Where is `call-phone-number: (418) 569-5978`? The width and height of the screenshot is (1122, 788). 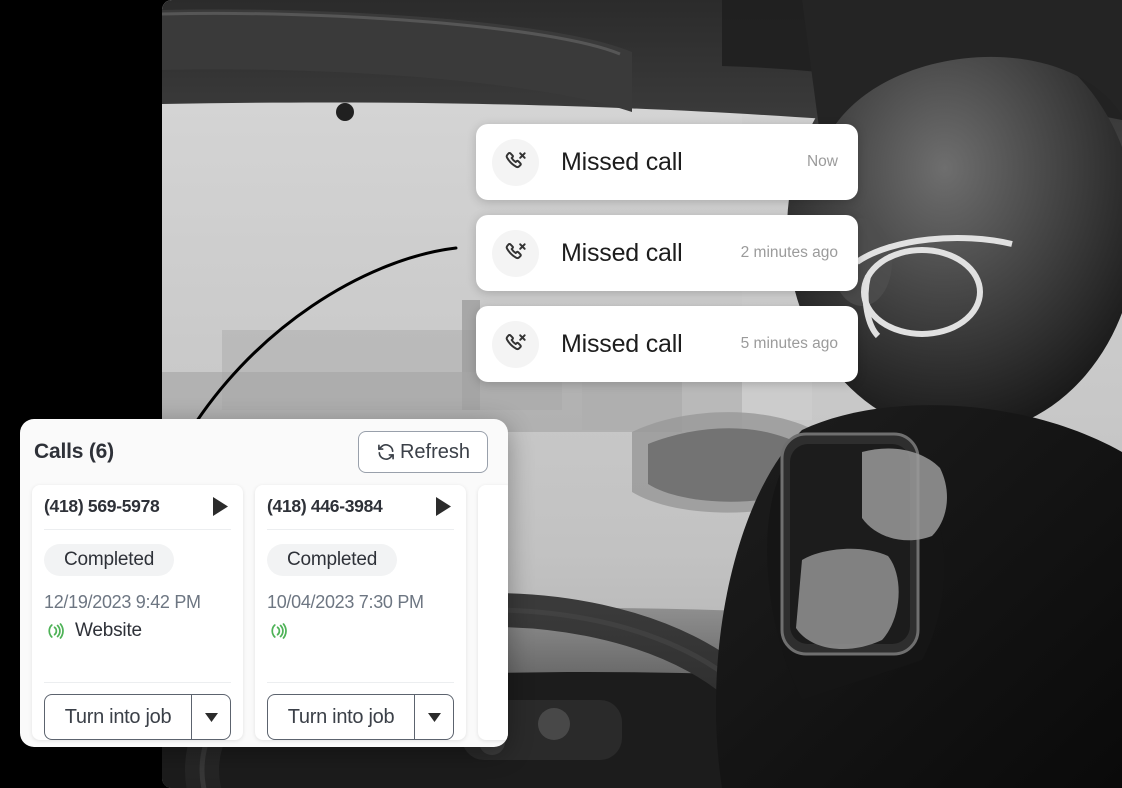 call-phone-number: (418) 569-5978 is located at coordinates (102, 505).